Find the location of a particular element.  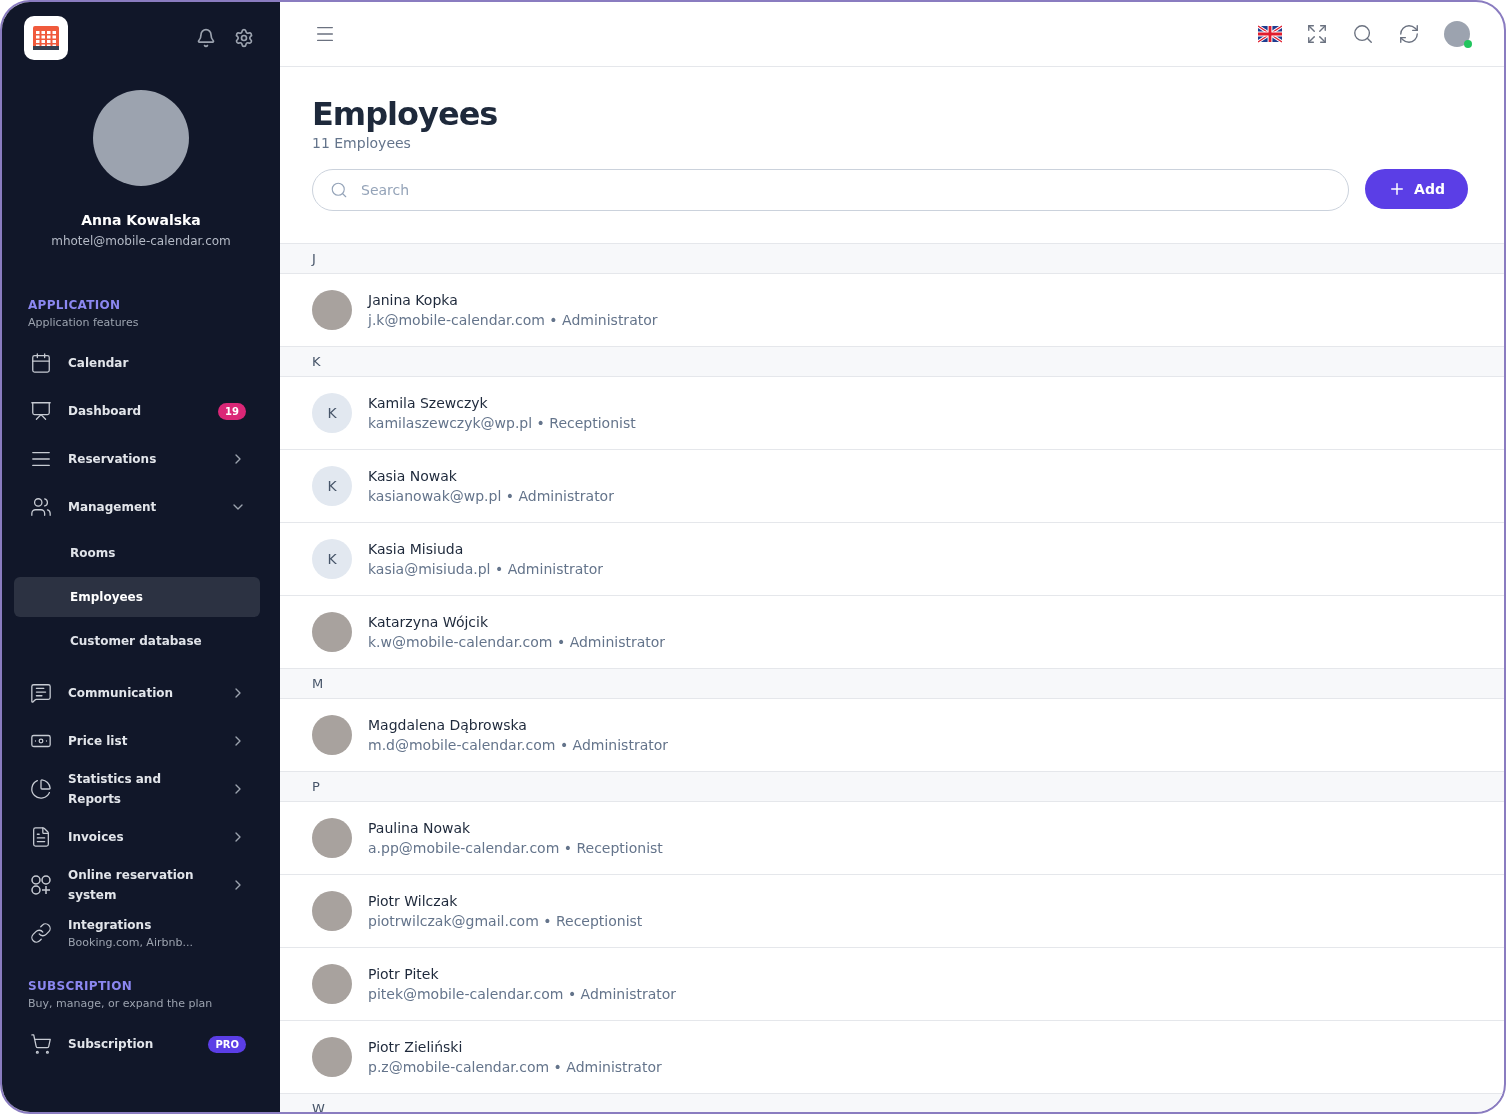

nav-item: Statistics and Reports is located at coordinates (141, 789).